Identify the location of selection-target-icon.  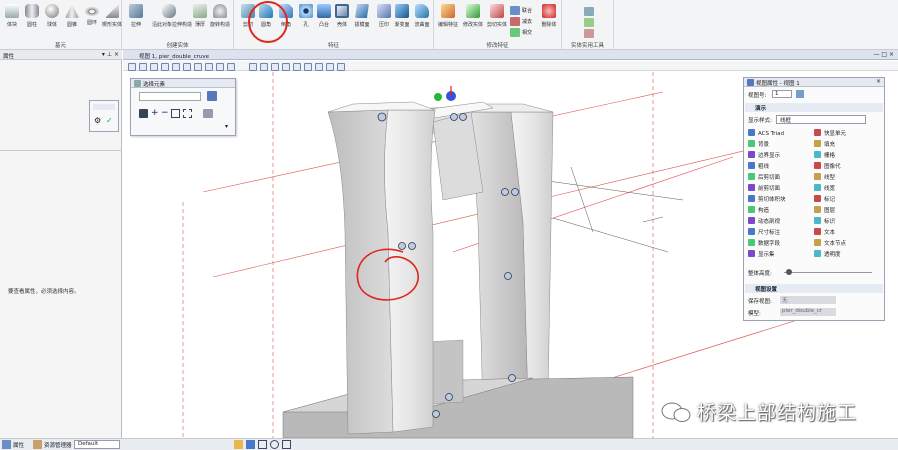
(212, 96).